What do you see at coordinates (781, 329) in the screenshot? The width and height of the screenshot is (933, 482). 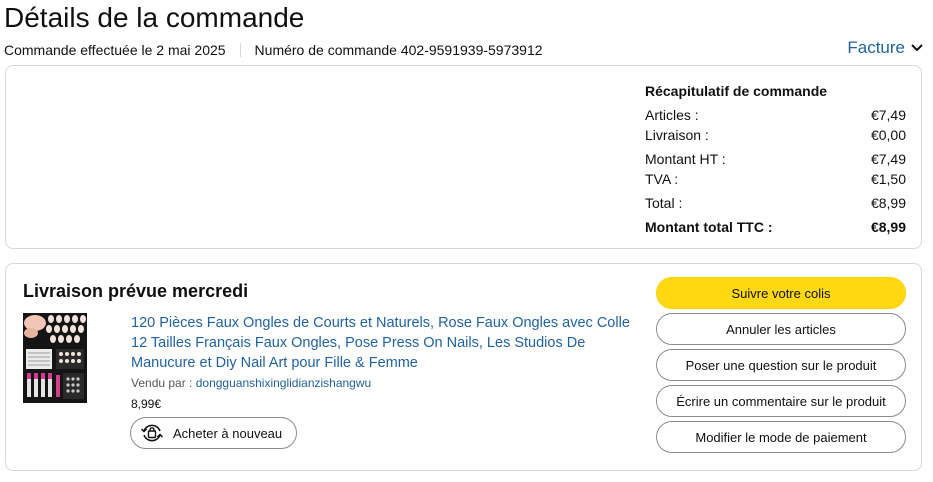 I see `cancel-items-button: Annuler les articles` at bounding box center [781, 329].